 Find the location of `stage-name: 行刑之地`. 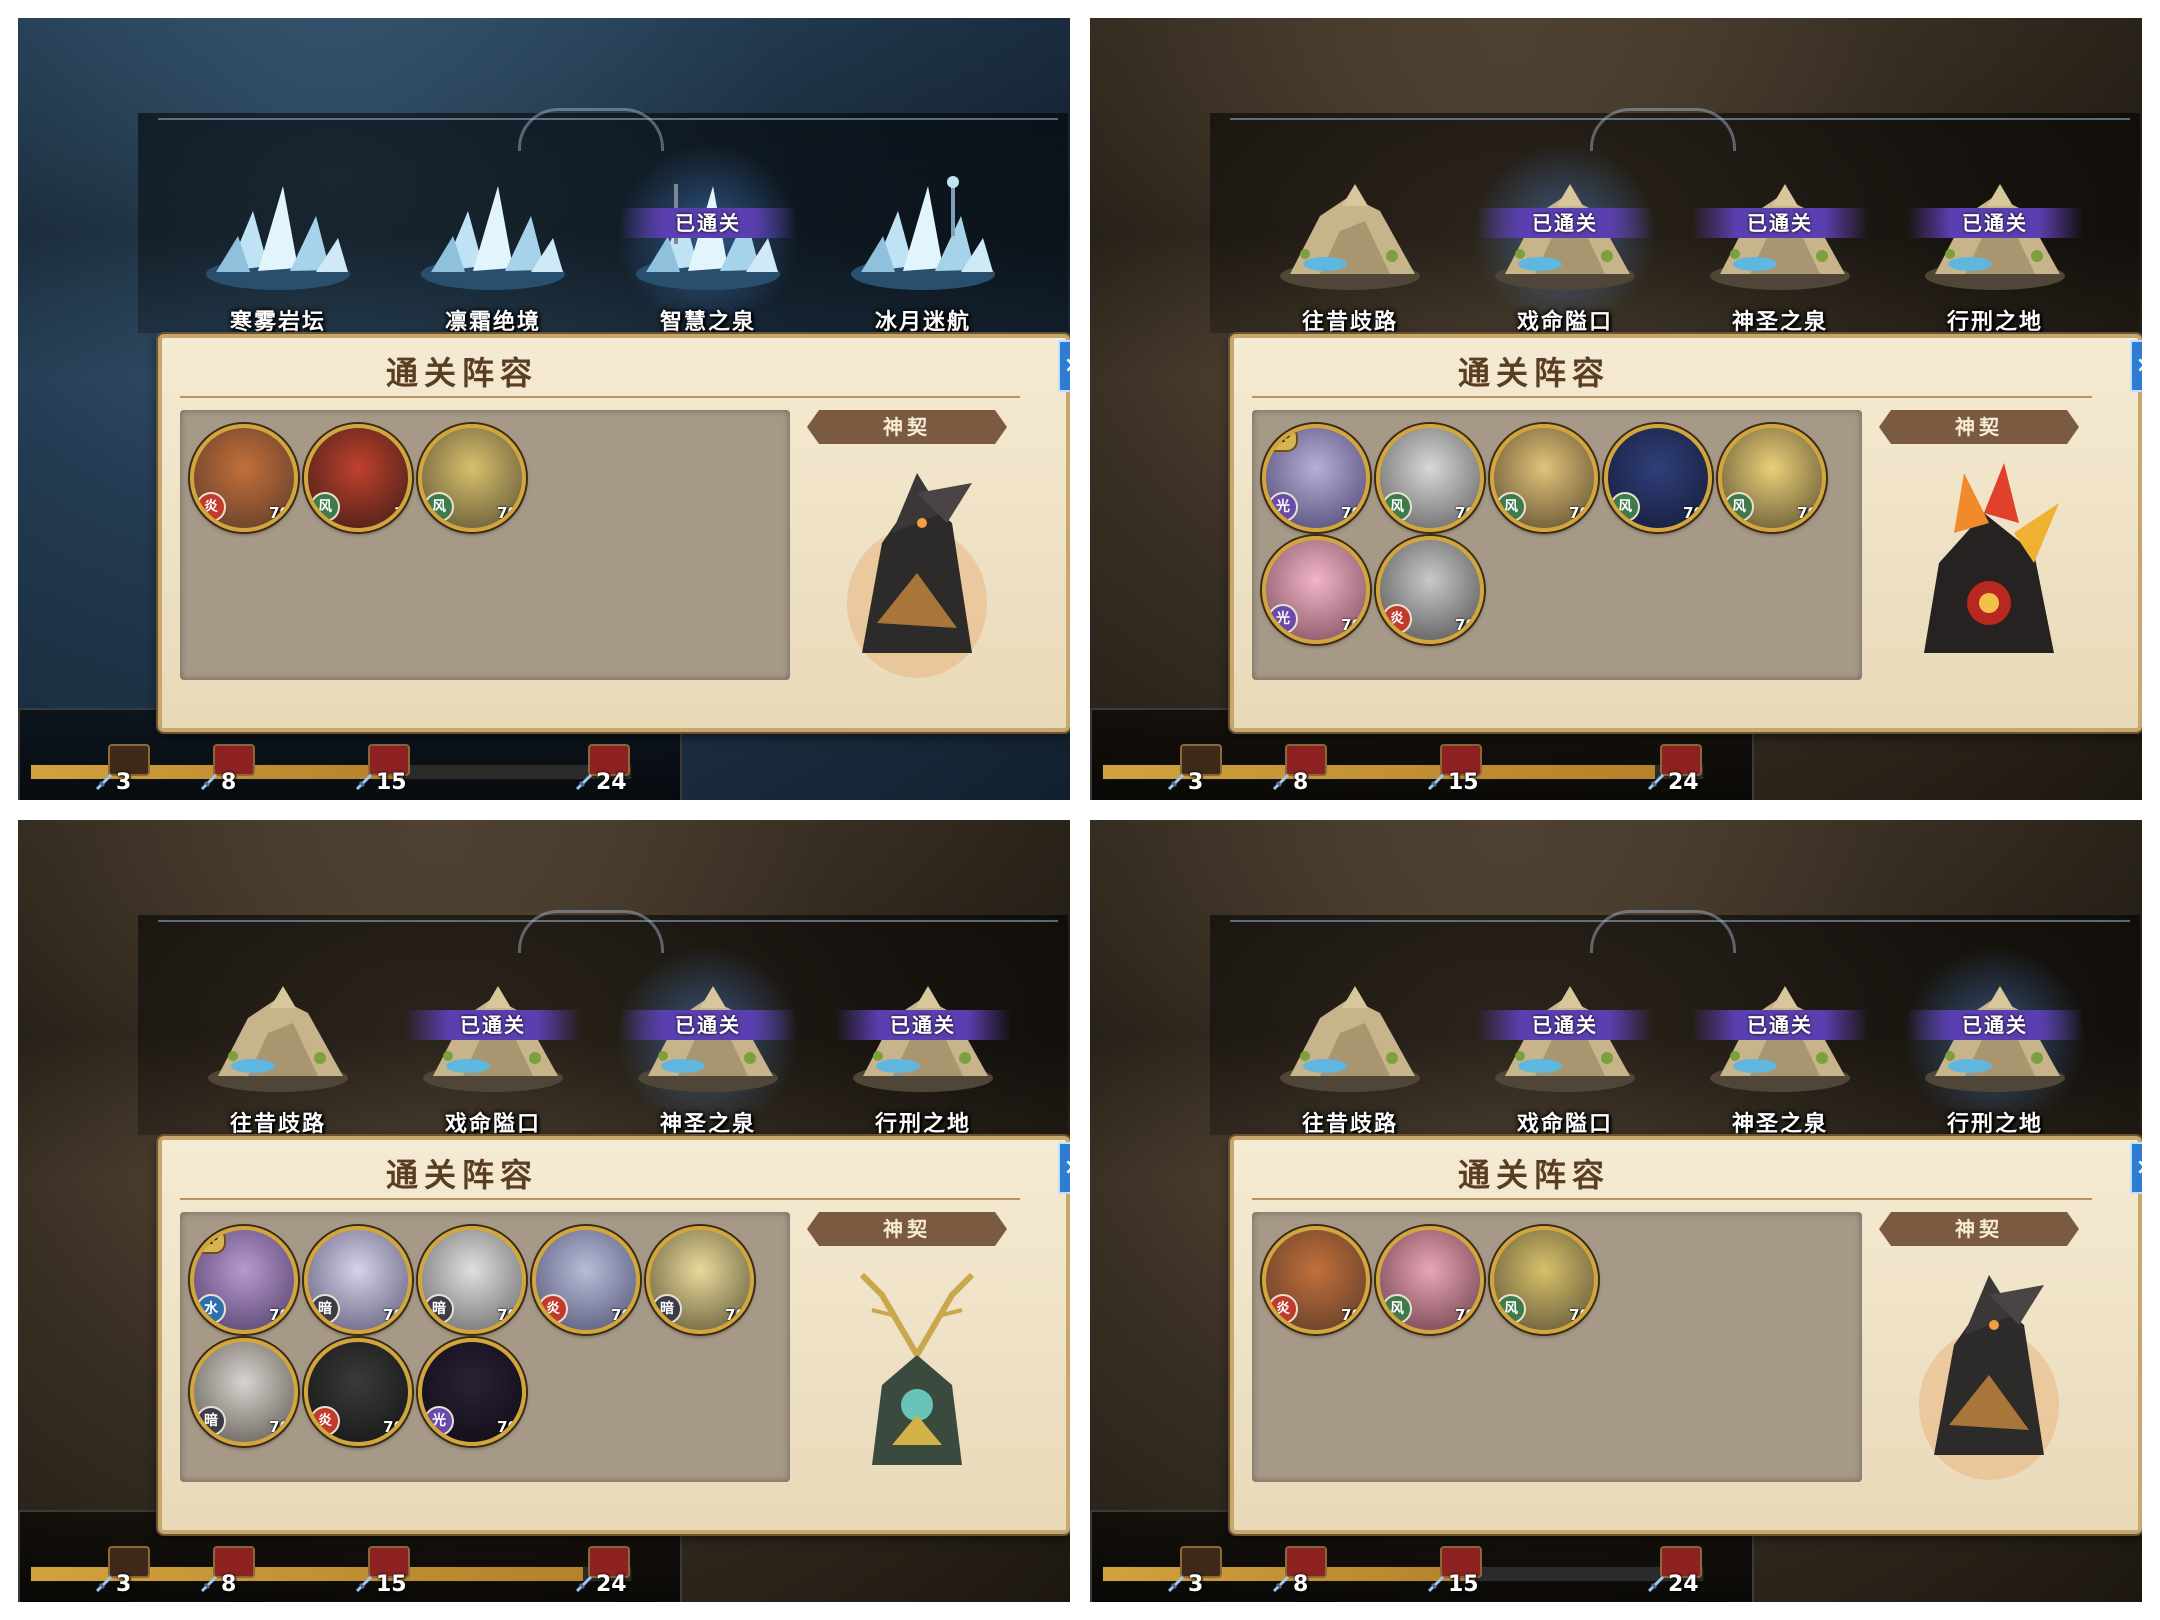

stage-name: 行刑之地 is located at coordinates (922, 1124).